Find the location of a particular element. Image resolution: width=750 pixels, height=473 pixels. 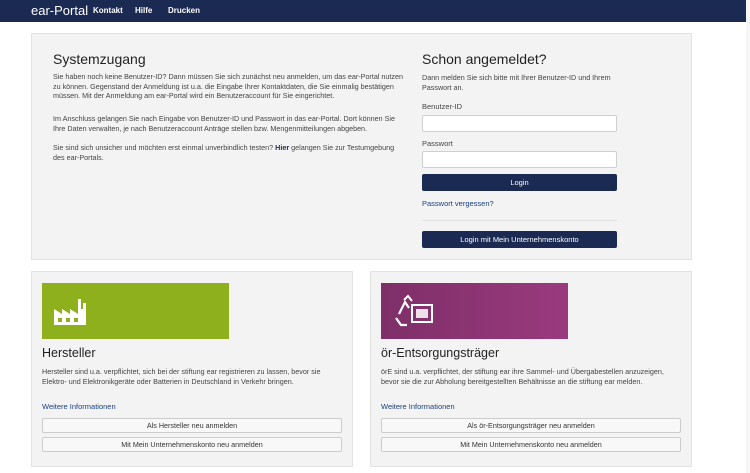

manufacturer-title: Hersteller is located at coordinates (69, 353).